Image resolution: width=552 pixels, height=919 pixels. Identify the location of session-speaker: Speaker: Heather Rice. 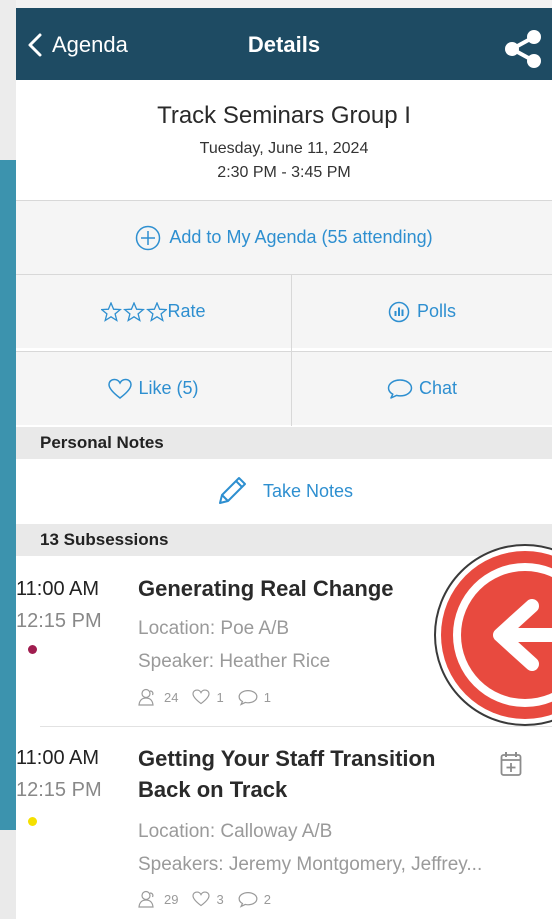
(234, 661).